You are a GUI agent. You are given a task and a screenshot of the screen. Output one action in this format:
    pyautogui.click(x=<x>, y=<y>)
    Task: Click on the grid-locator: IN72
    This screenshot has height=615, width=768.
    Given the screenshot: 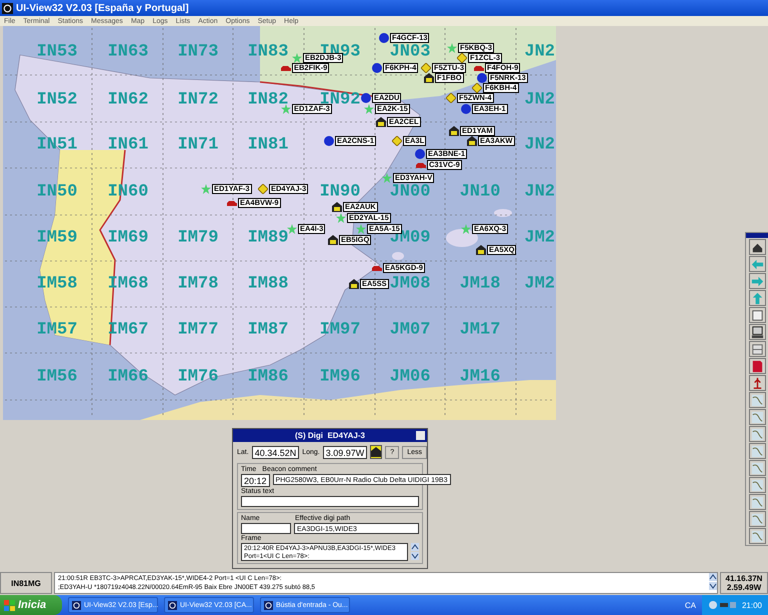 What is the action you would take?
    pyautogui.click(x=198, y=100)
    